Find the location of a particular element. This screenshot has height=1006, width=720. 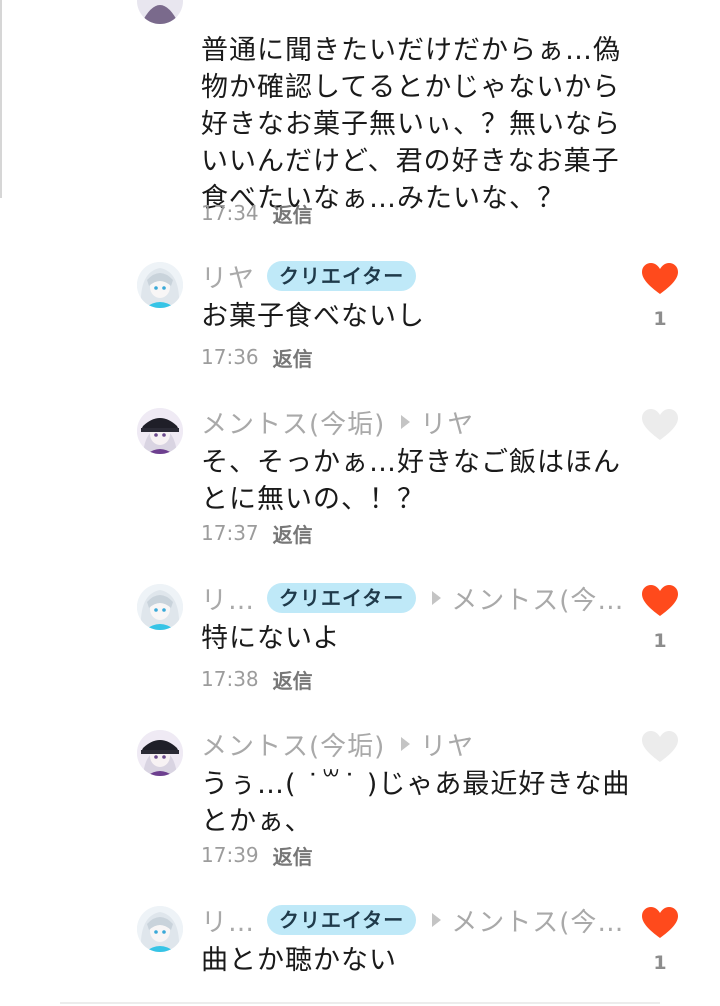

comment-body: 曲とか聴かない is located at coordinates (299, 960).